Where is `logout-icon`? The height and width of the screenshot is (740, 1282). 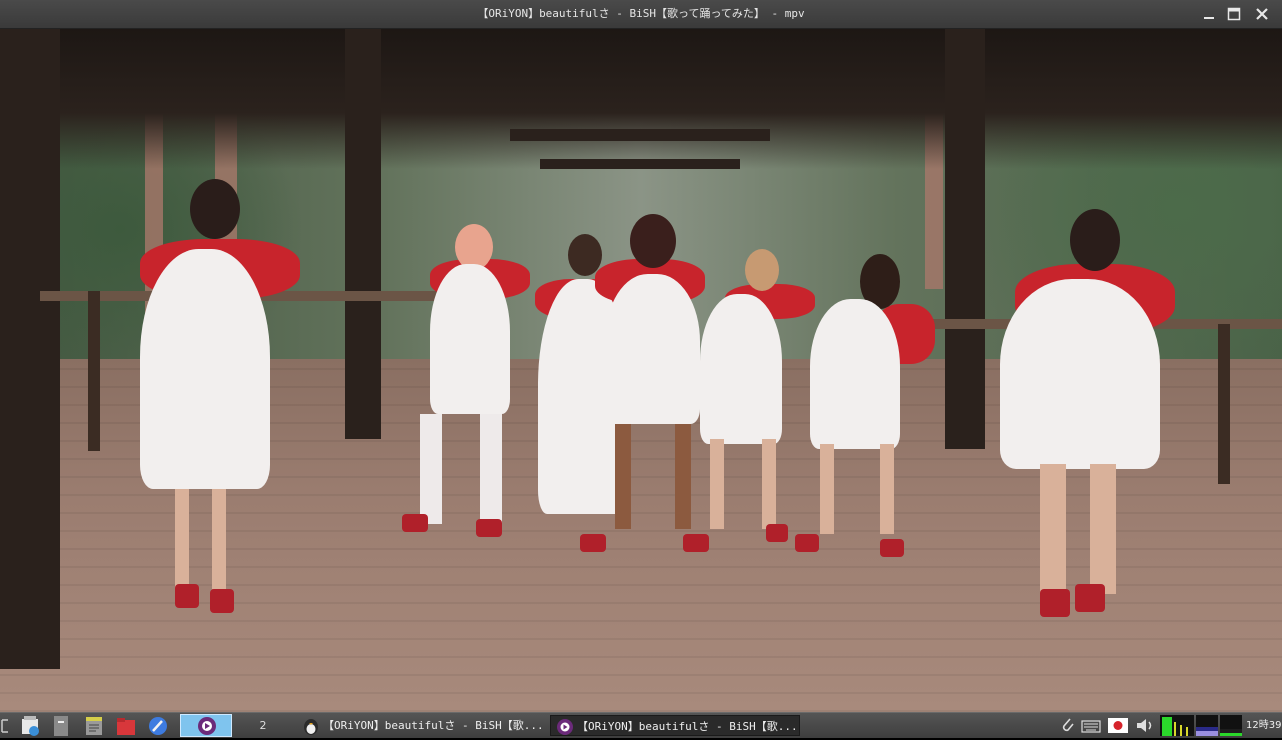 logout-icon is located at coordinates (4, 726).